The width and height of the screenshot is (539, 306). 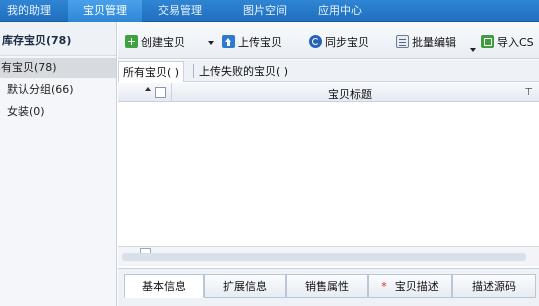 I want to click on item-filter-tabs: 所有宝贝( ) 上传失败的宝贝( ), so click(x=328, y=71).